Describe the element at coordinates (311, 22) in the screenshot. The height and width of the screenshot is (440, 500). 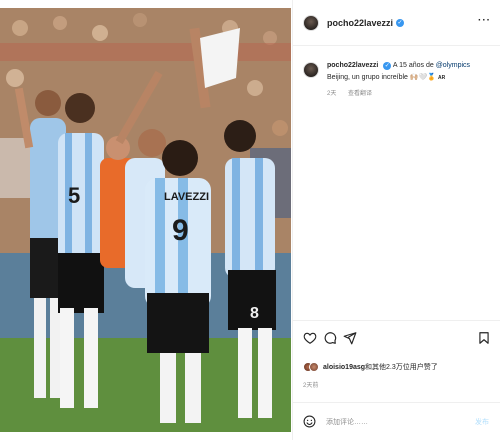
I see `author-avatar` at that location.